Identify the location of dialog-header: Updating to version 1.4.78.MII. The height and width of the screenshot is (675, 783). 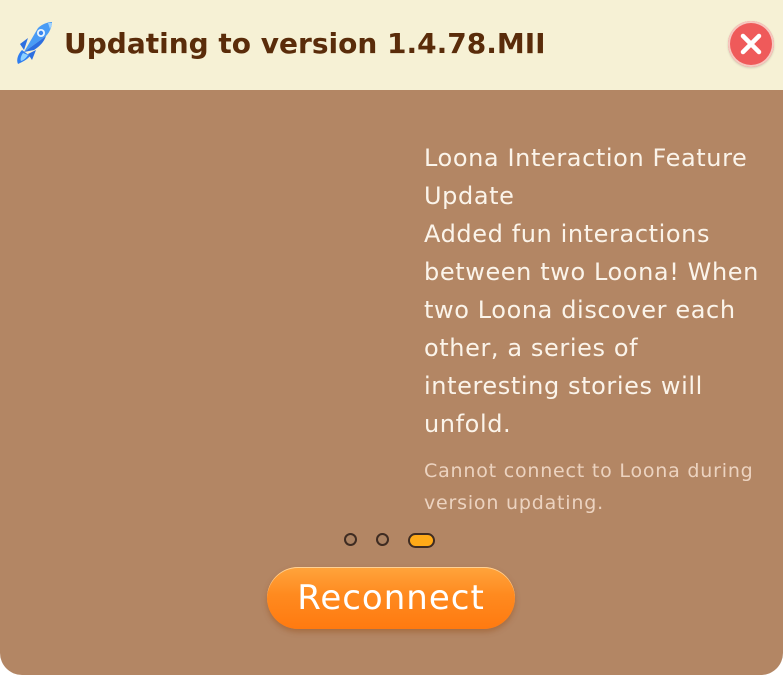
(391, 45).